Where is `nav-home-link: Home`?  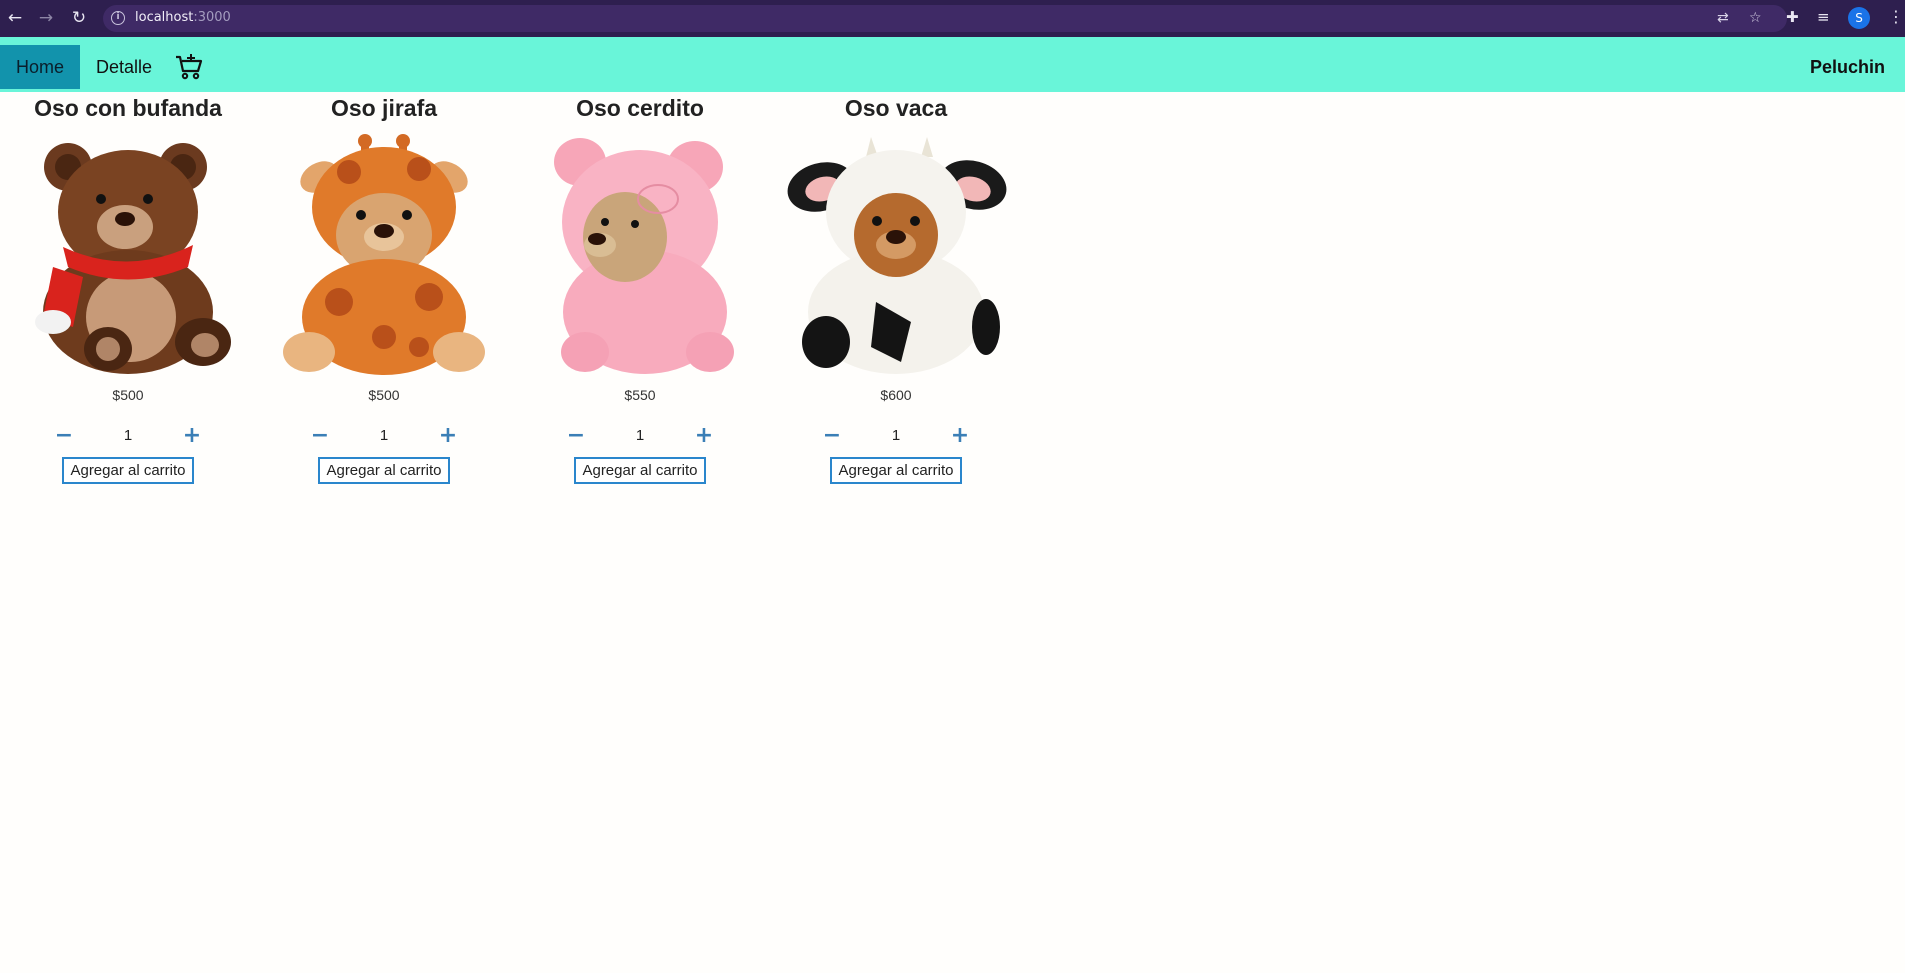
nav-home-link: Home is located at coordinates (40, 67).